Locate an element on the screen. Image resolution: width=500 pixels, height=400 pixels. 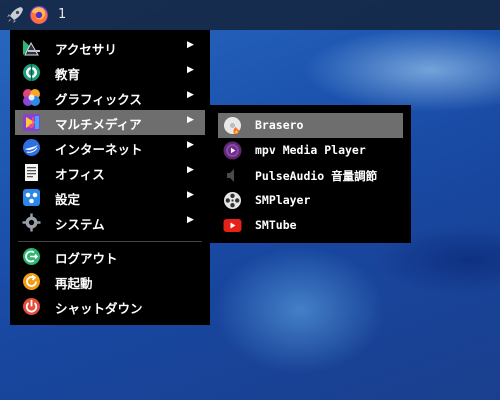
office-icon is located at coordinates (31, 172).